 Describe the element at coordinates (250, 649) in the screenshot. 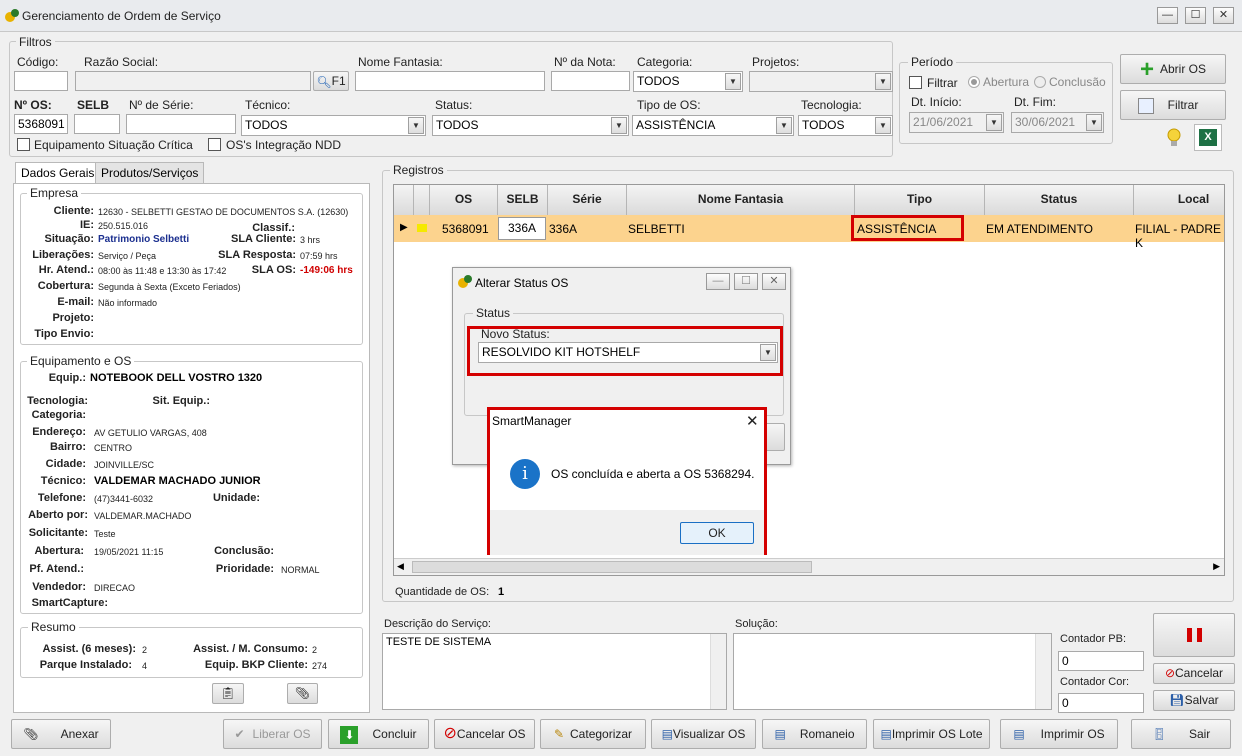

I see `assist-m-label: Assist. / M. Consumo:` at that location.